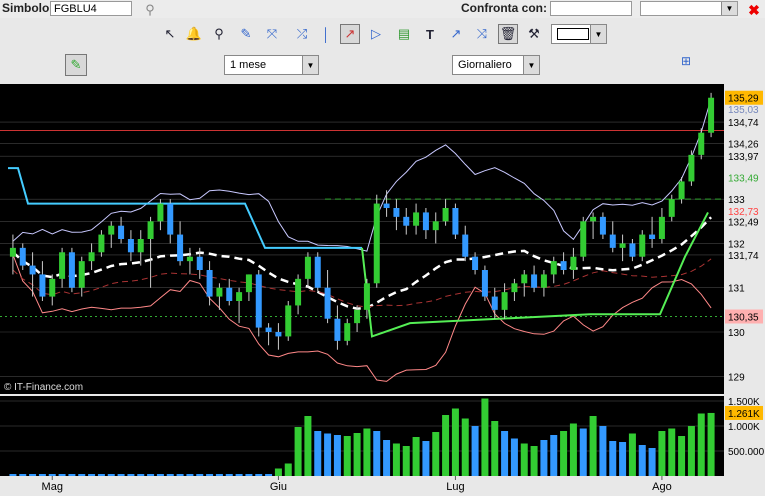 This screenshot has height=496, width=765. What do you see at coordinates (743, 212) in the screenshot?
I see `price-marker: 132,73` at bounding box center [743, 212].